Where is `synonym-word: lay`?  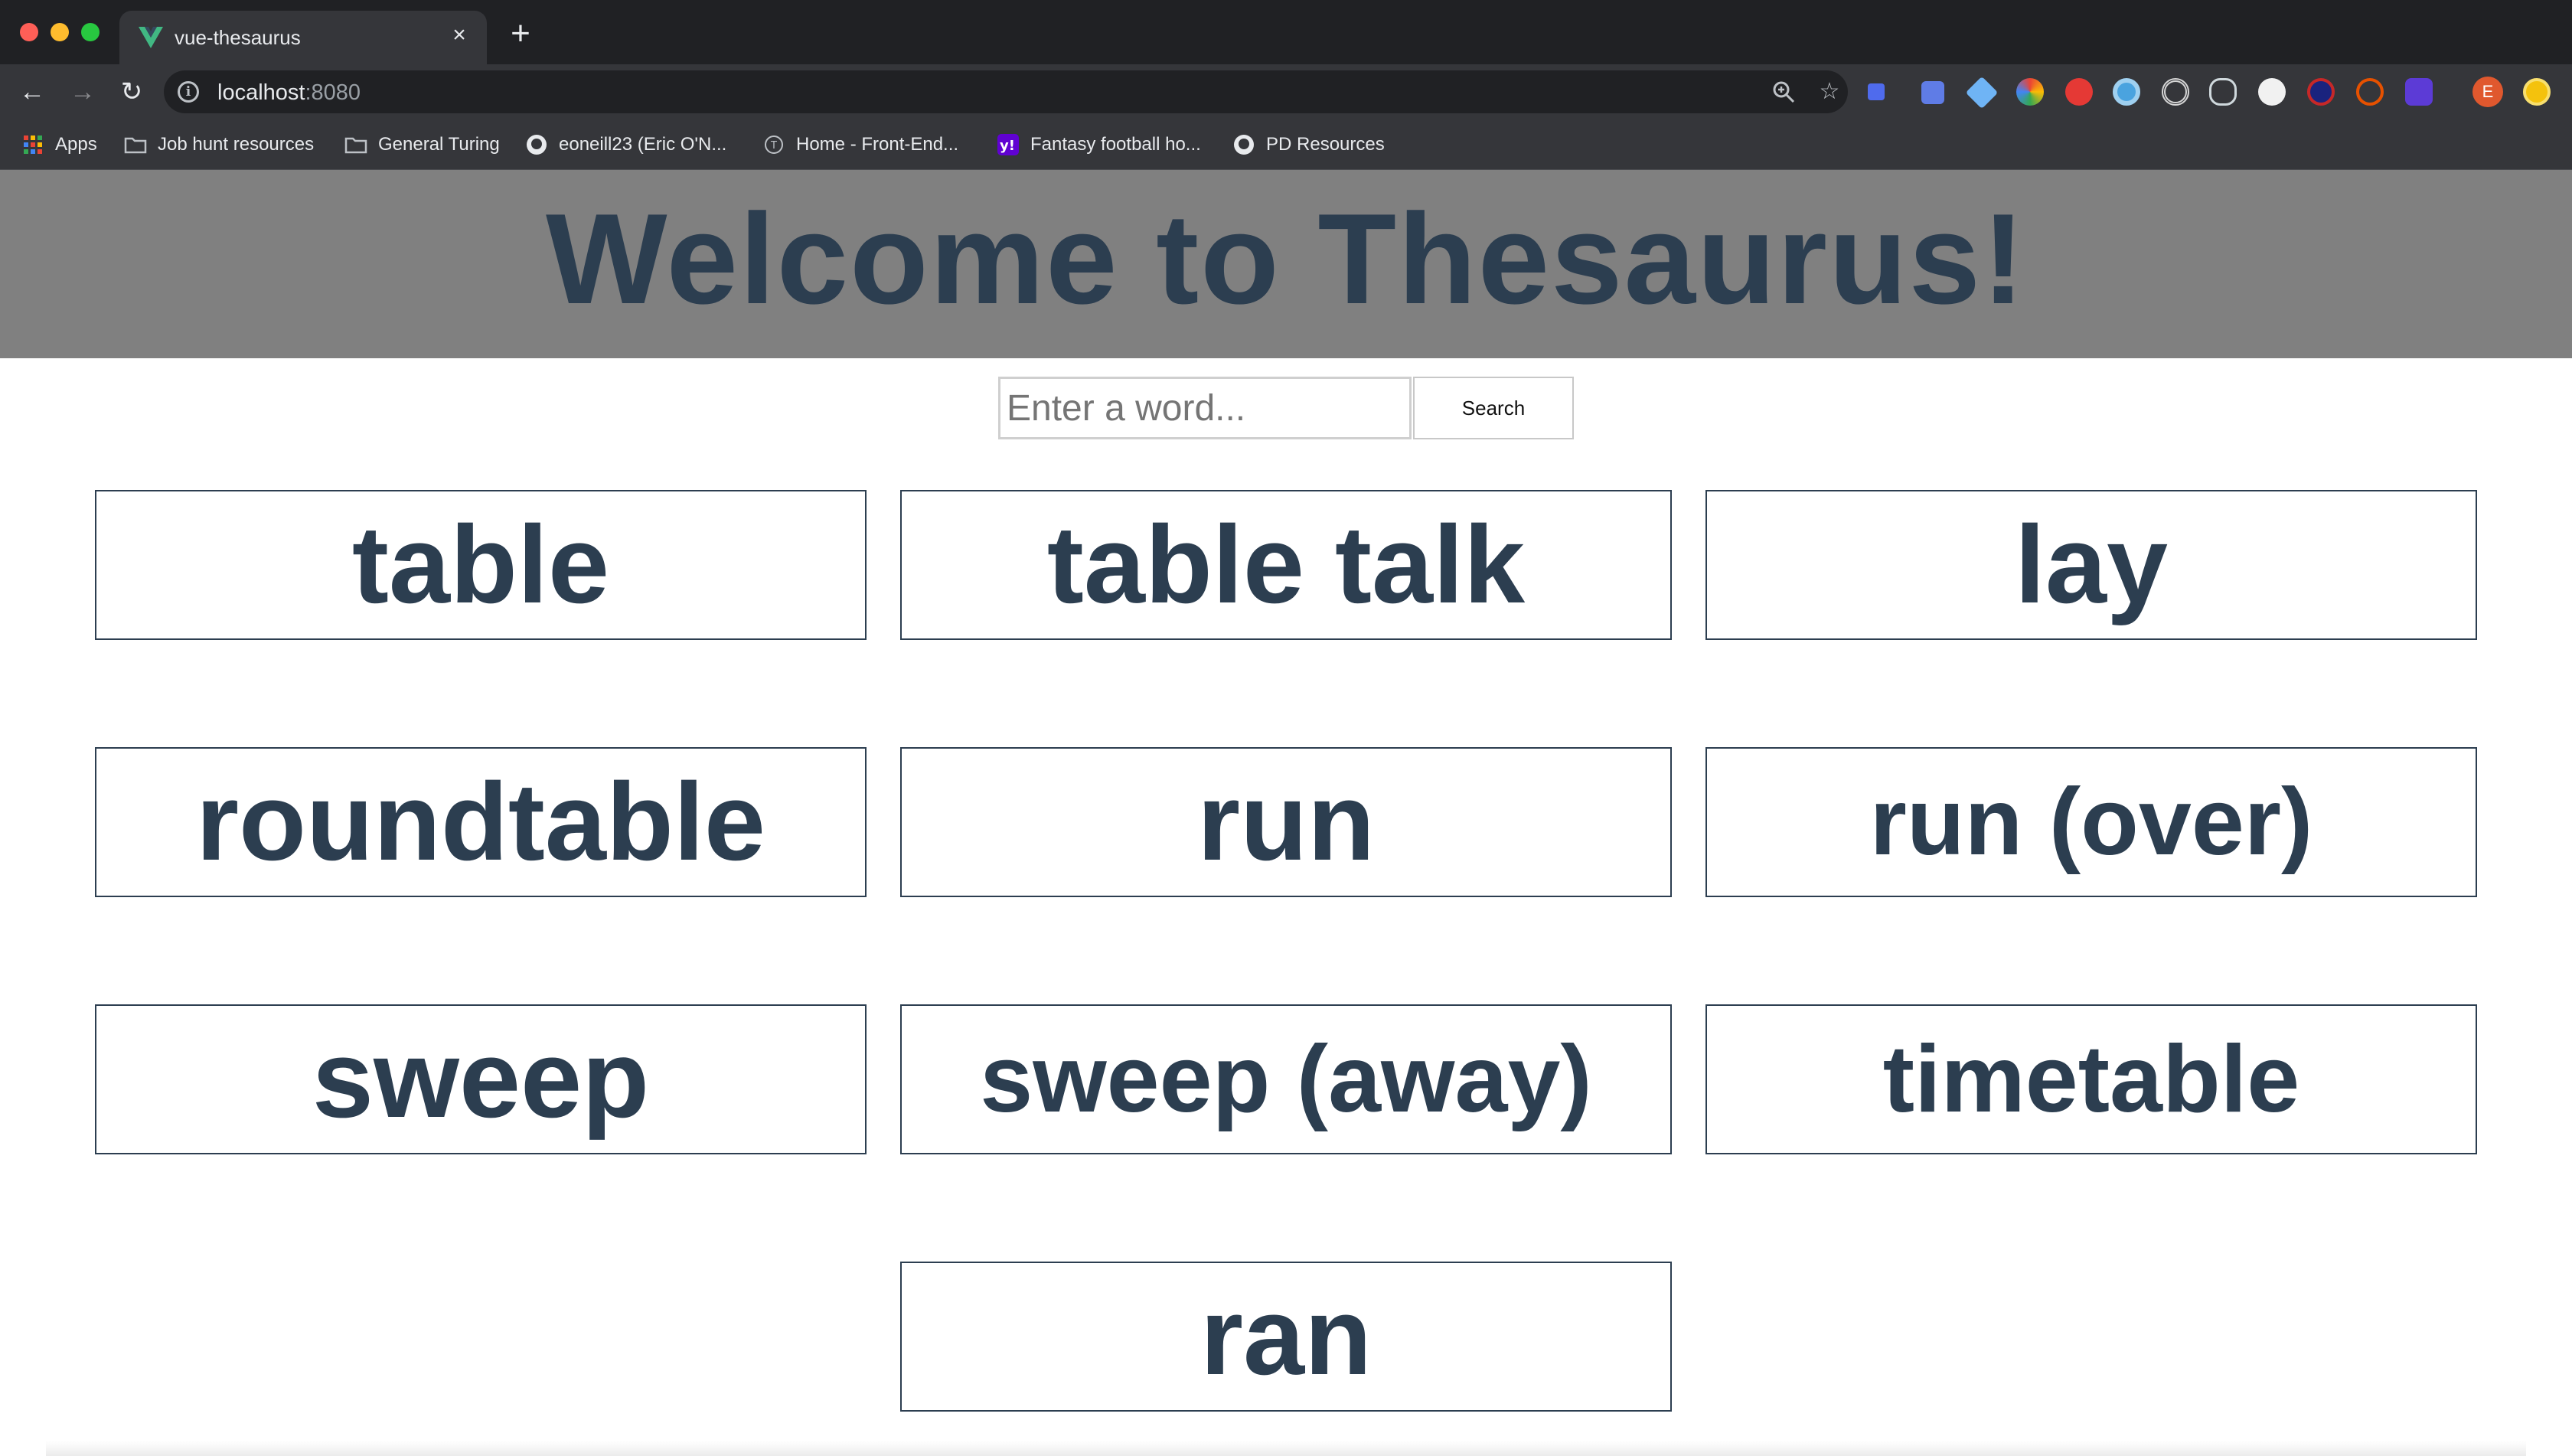
synonym-word: lay is located at coordinates (2091, 564).